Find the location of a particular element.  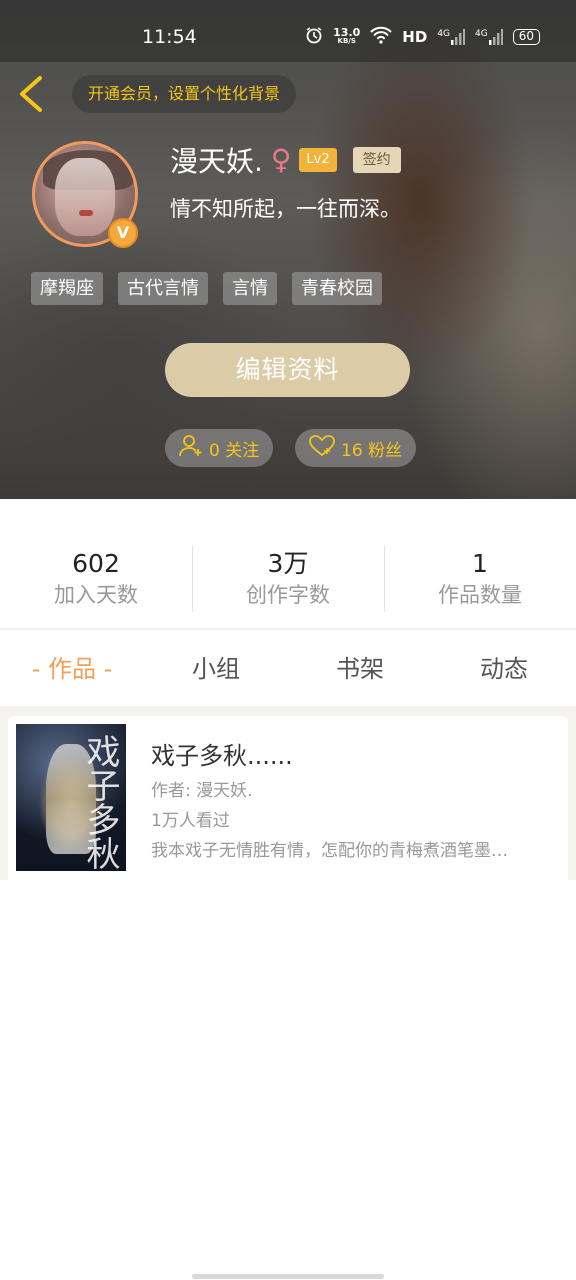

home-indicator is located at coordinates (288, 1276).